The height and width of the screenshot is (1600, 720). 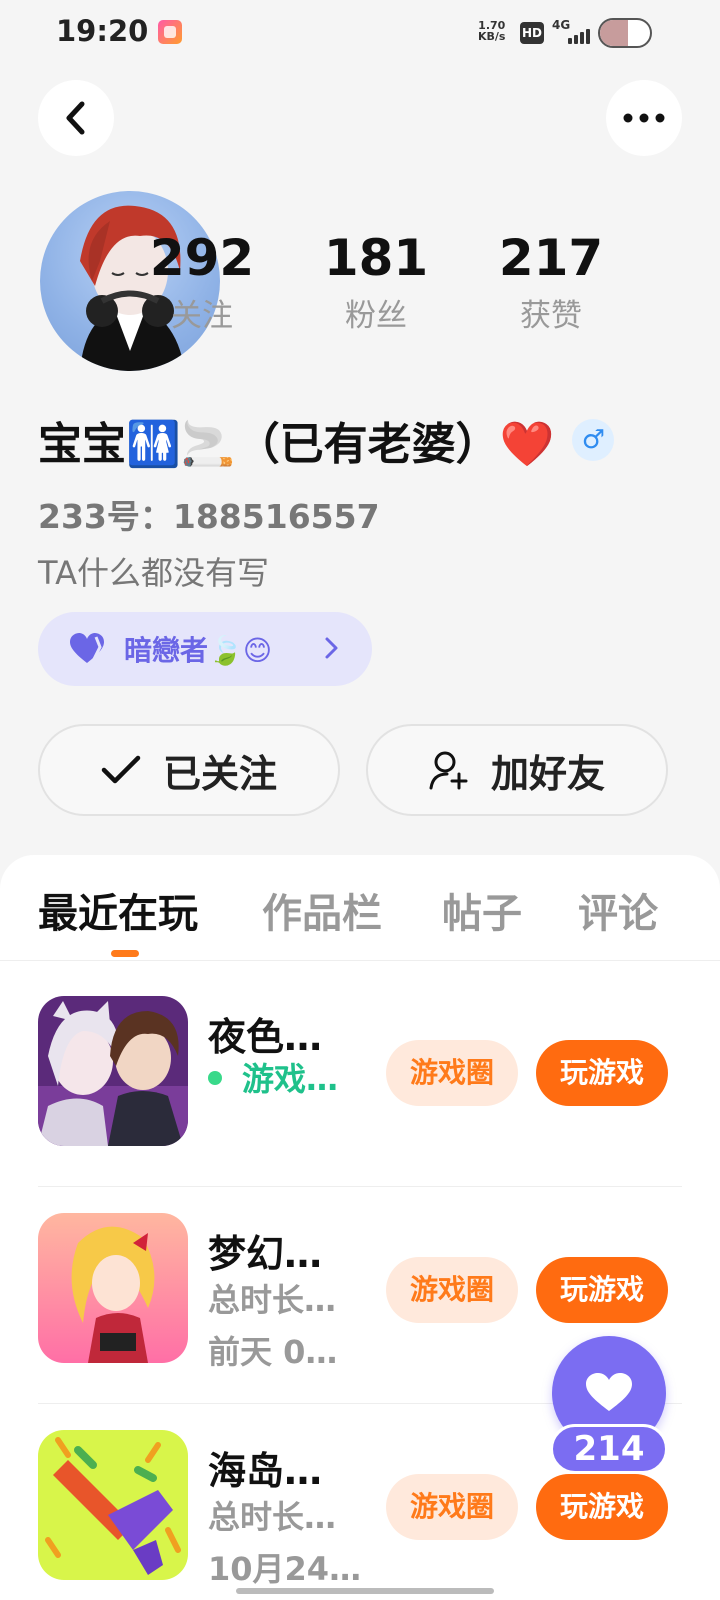 I want to click on followed-button: 已关注, so click(x=189, y=770).